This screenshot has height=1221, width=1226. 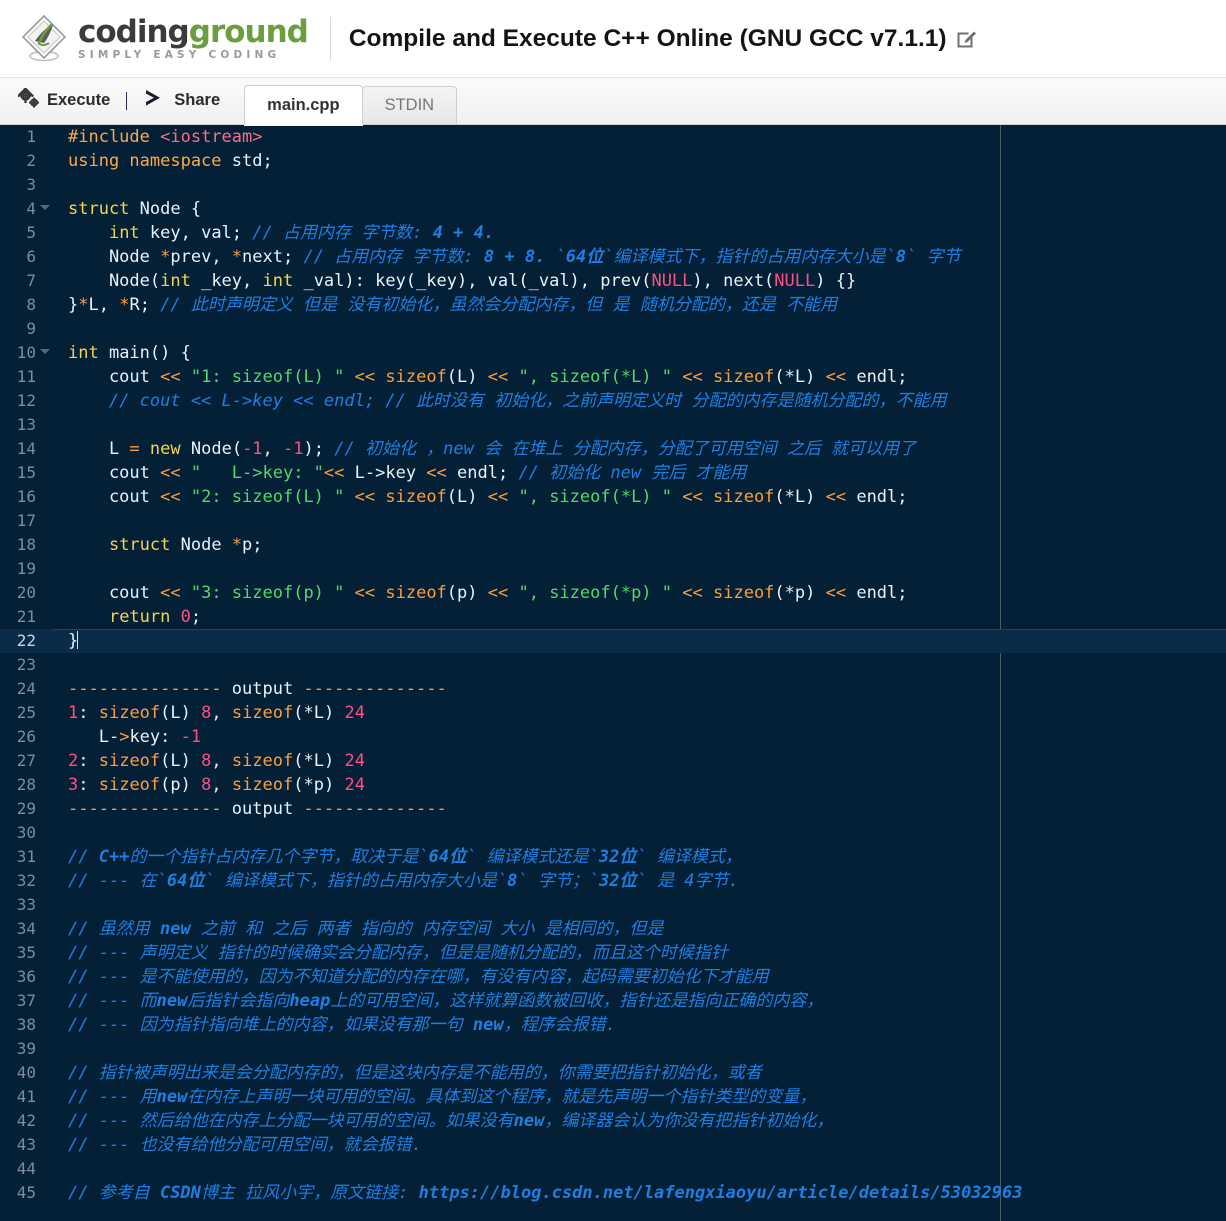 What do you see at coordinates (385, 473) in the screenshot?
I see `code-token: L->key` at bounding box center [385, 473].